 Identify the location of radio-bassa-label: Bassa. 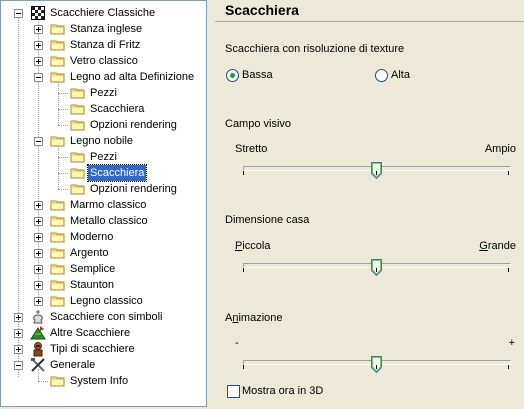
(257, 75).